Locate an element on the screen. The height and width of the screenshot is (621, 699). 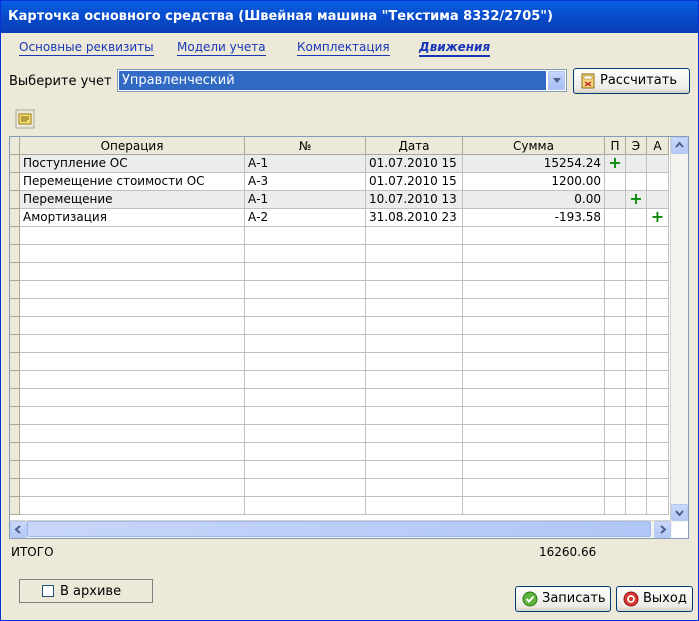
table-cell-sum: 1200.00 is located at coordinates (534, 182).